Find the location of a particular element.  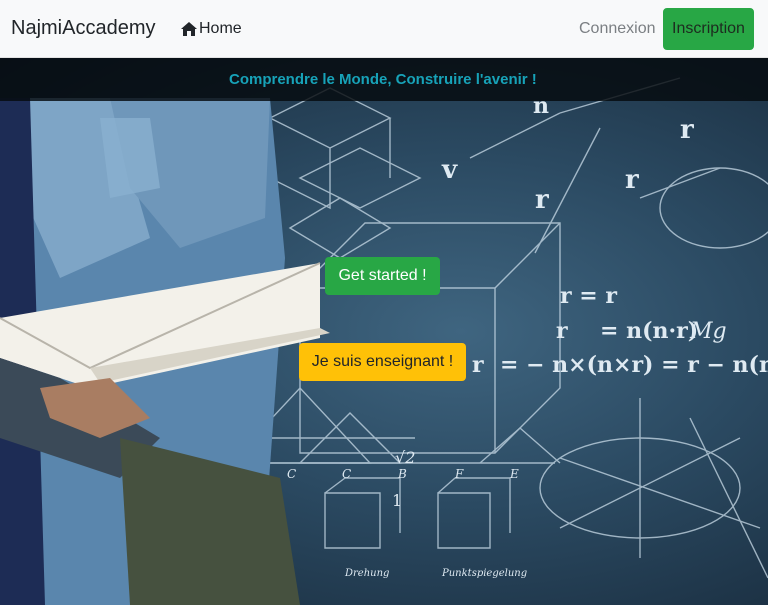

svg-text: √2 is located at coordinates (405, 457).